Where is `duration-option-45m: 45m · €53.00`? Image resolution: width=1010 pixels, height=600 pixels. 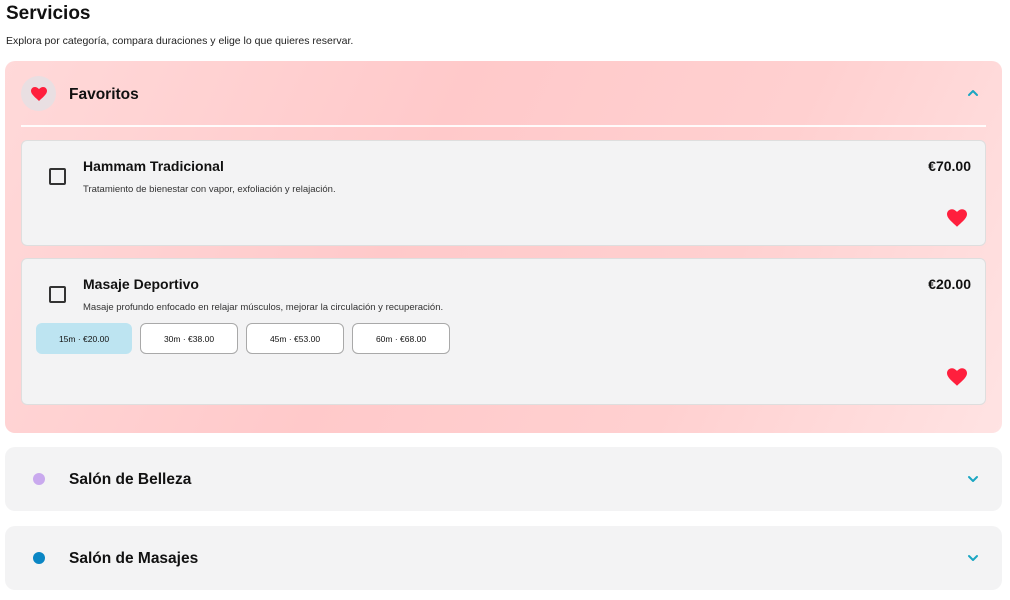
duration-option-45m: 45m · €53.00 is located at coordinates (295, 338).